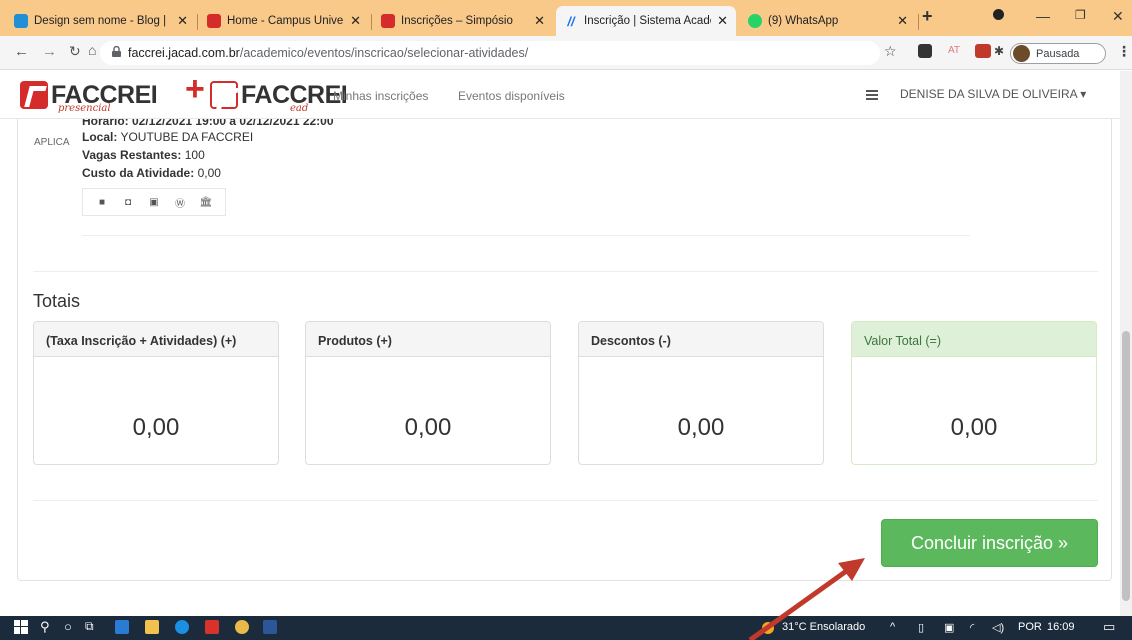 Image resolution: width=1132 pixels, height=640 pixels. I want to click on task-view-icon: ⧉, so click(89, 626).